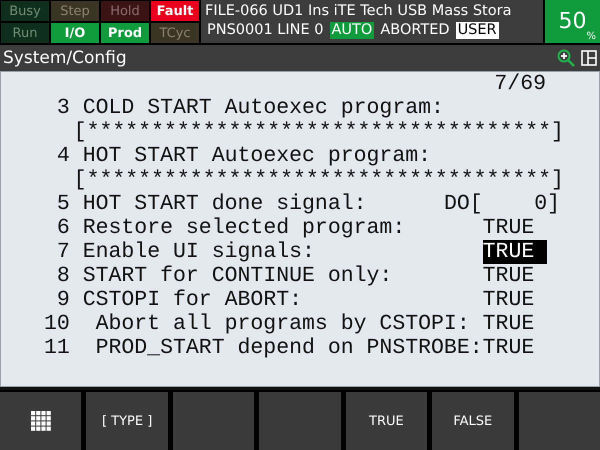 The height and width of the screenshot is (450, 600). I want to click on layout-icon, so click(589, 58).